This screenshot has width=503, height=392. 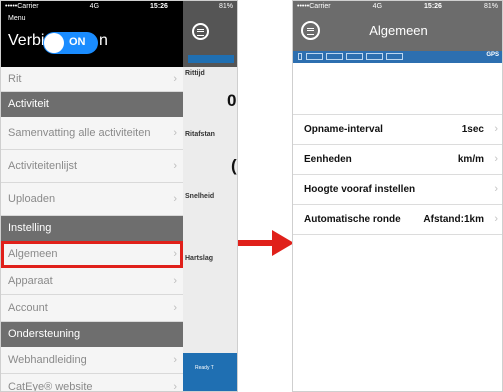 I want to click on menu-item-label: Samenvatting alle activiteiten, so click(x=79, y=133).